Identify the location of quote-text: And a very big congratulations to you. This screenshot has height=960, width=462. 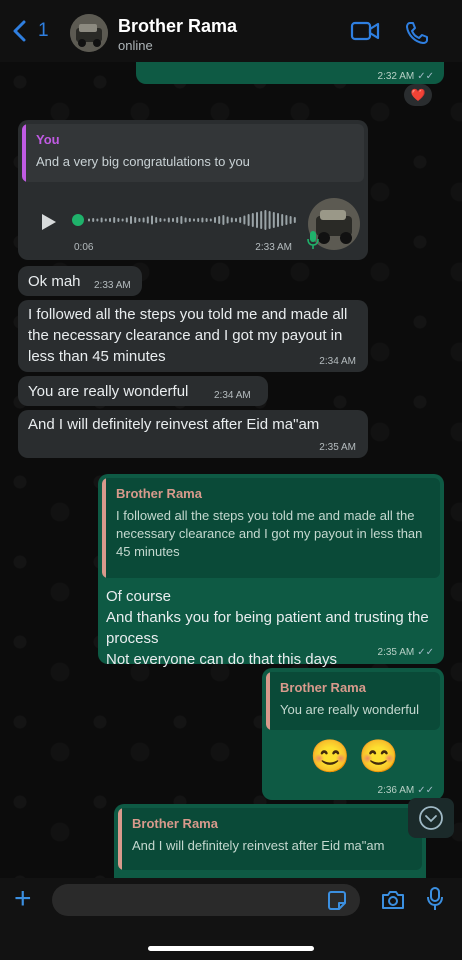
(143, 161).